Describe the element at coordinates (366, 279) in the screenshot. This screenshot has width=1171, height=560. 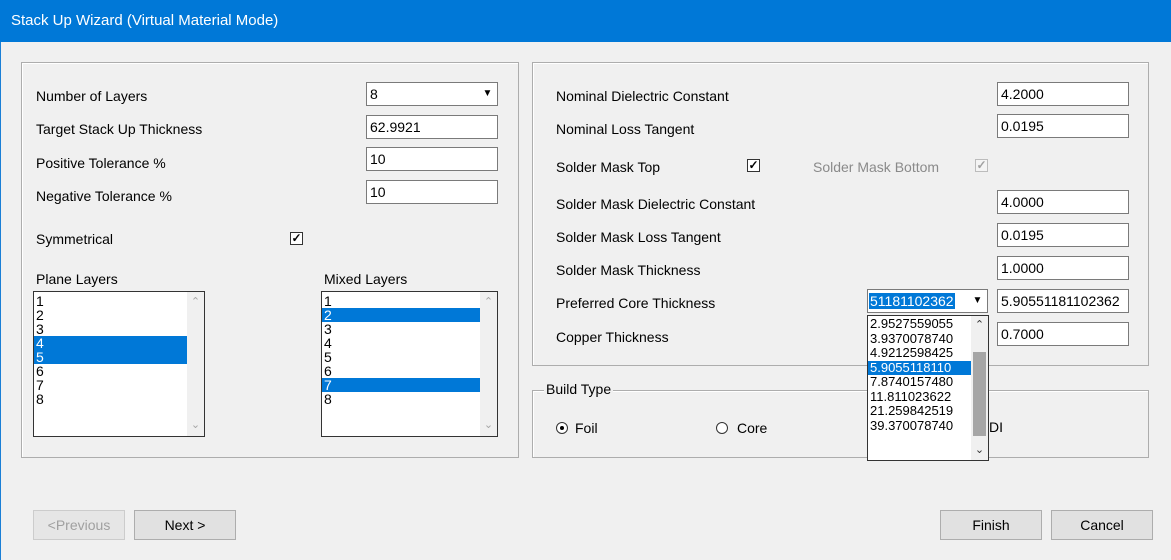
I see `mixed-layers-label: Mixed Layers` at that location.